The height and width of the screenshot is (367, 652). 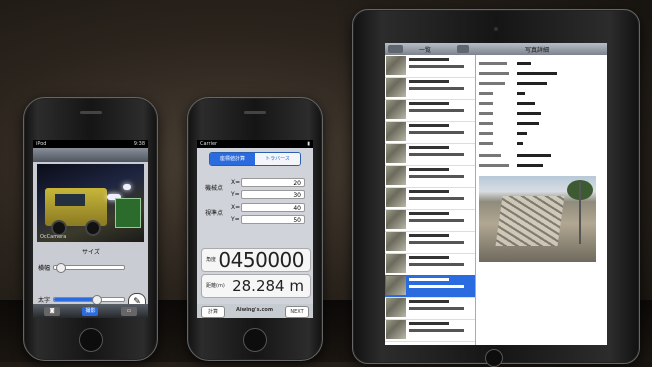 What do you see at coordinates (139, 144) in the screenshot?
I see `status-time: 9:38` at bounding box center [139, 144].